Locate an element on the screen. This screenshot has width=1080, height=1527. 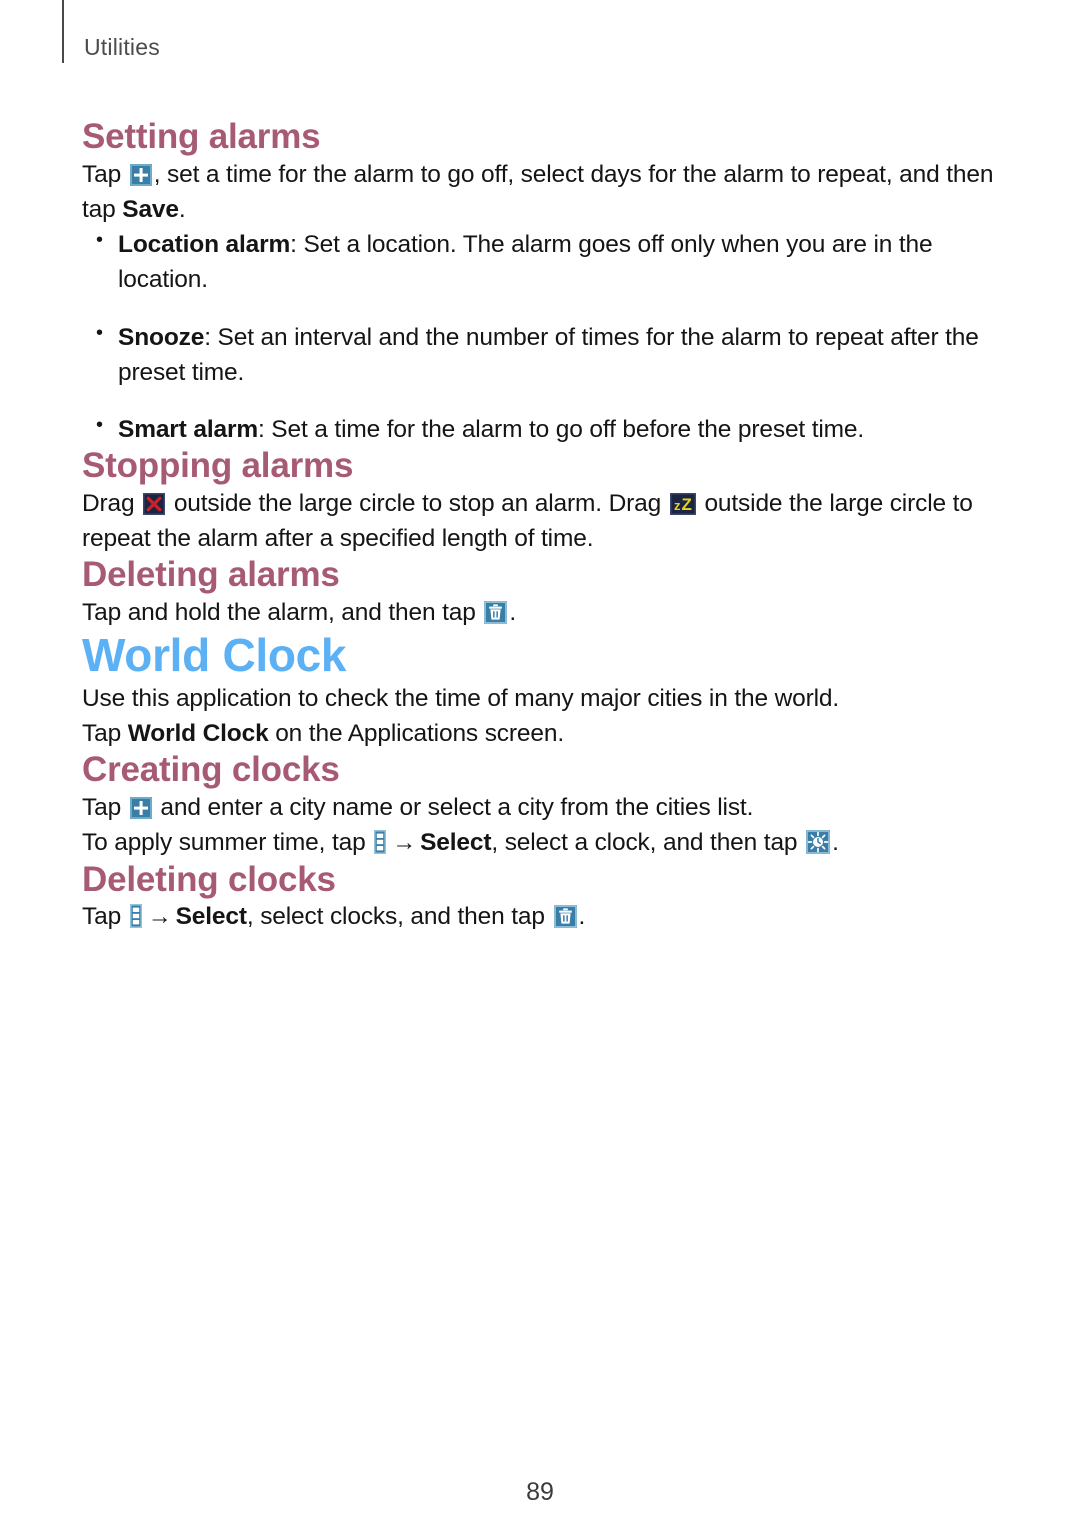
text-run: , select clocks, and then tap is located at coordinates (399, 917).